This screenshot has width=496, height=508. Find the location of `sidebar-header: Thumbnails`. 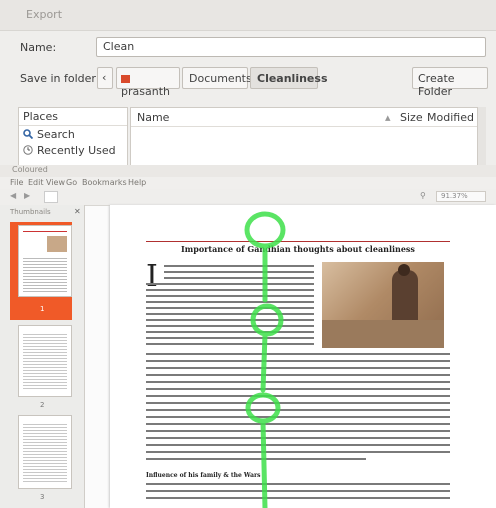

sidebar-header: Thumbnails is located at coordinates (30, 212).